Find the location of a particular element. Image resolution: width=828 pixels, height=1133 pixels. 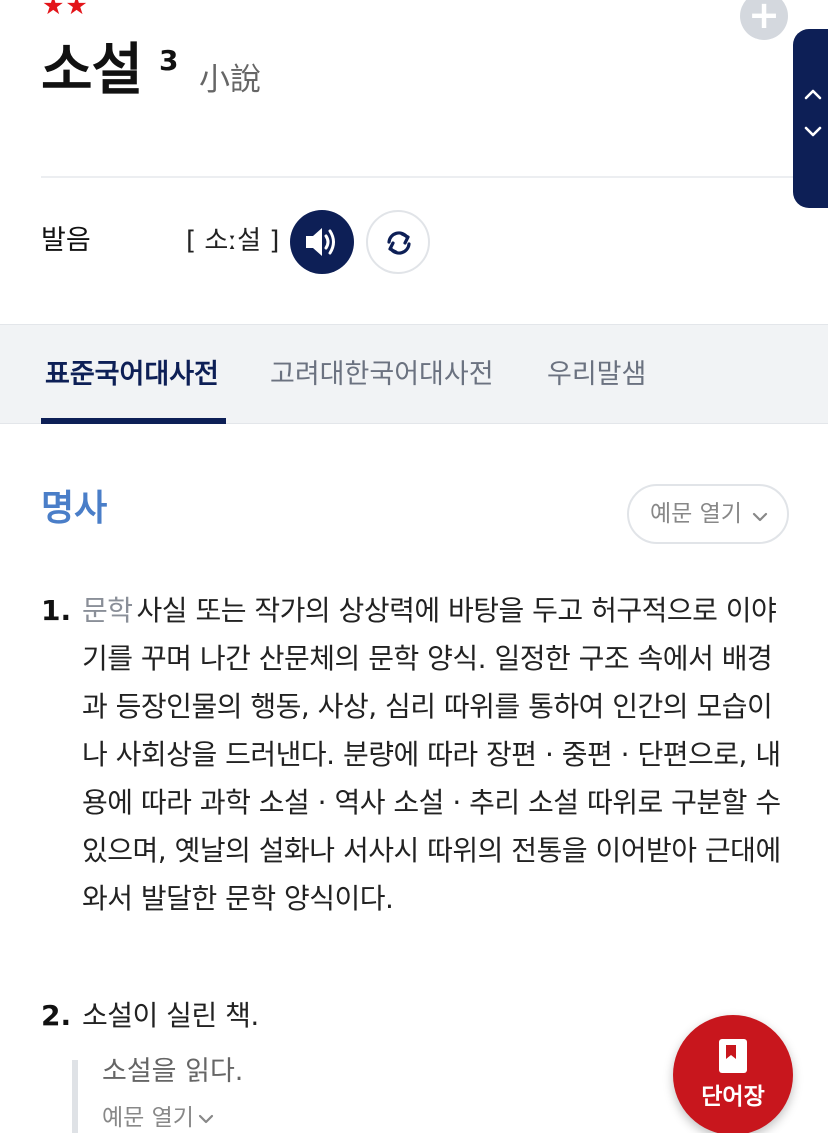

side-scroll-nav is located at coordinates (810, 118).